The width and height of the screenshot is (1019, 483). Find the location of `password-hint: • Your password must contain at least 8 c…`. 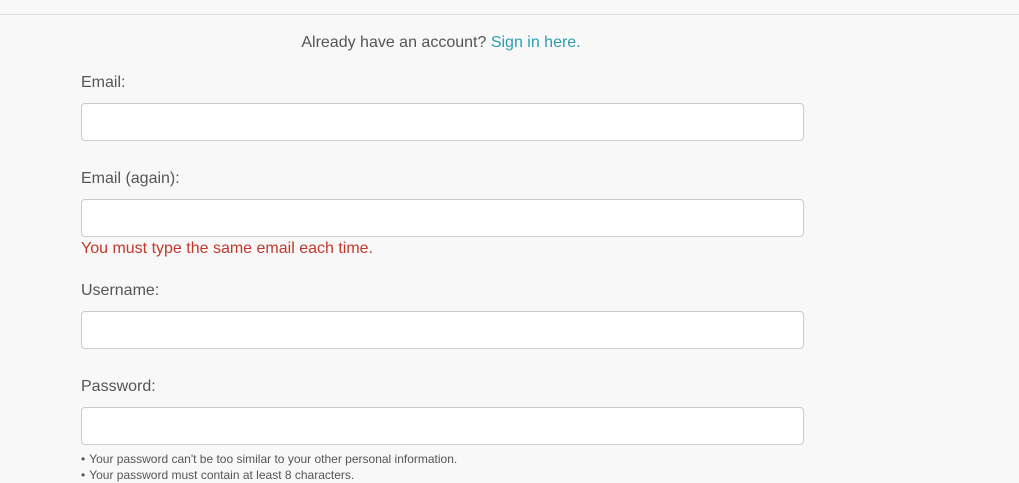

password-hint: • Your password must contain at least 8 c… is located at coordinates (218, 475).